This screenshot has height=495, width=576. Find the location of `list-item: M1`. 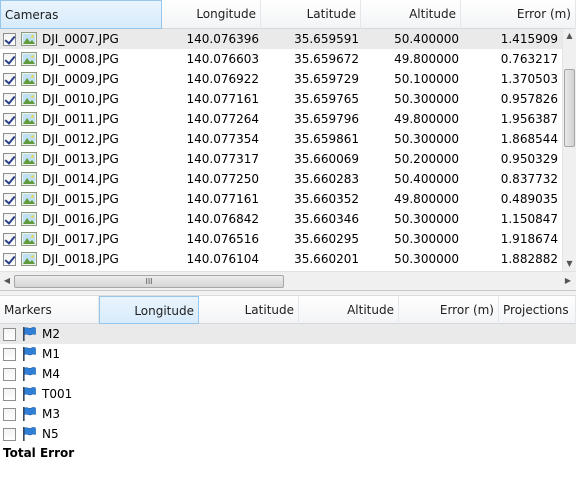

list-item: M1 is located at coordinates (288, 354).